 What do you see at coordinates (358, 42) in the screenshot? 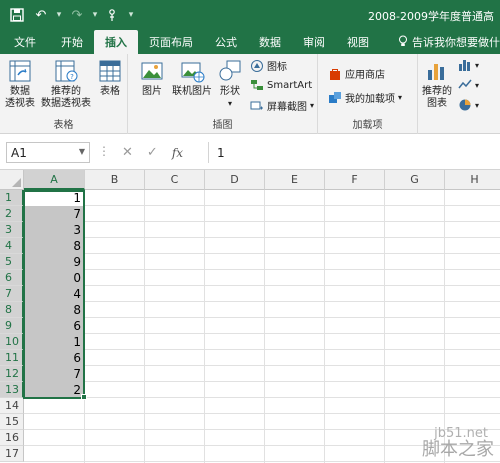
I see `tab-view: 视图` at bounding box center [358, 42].